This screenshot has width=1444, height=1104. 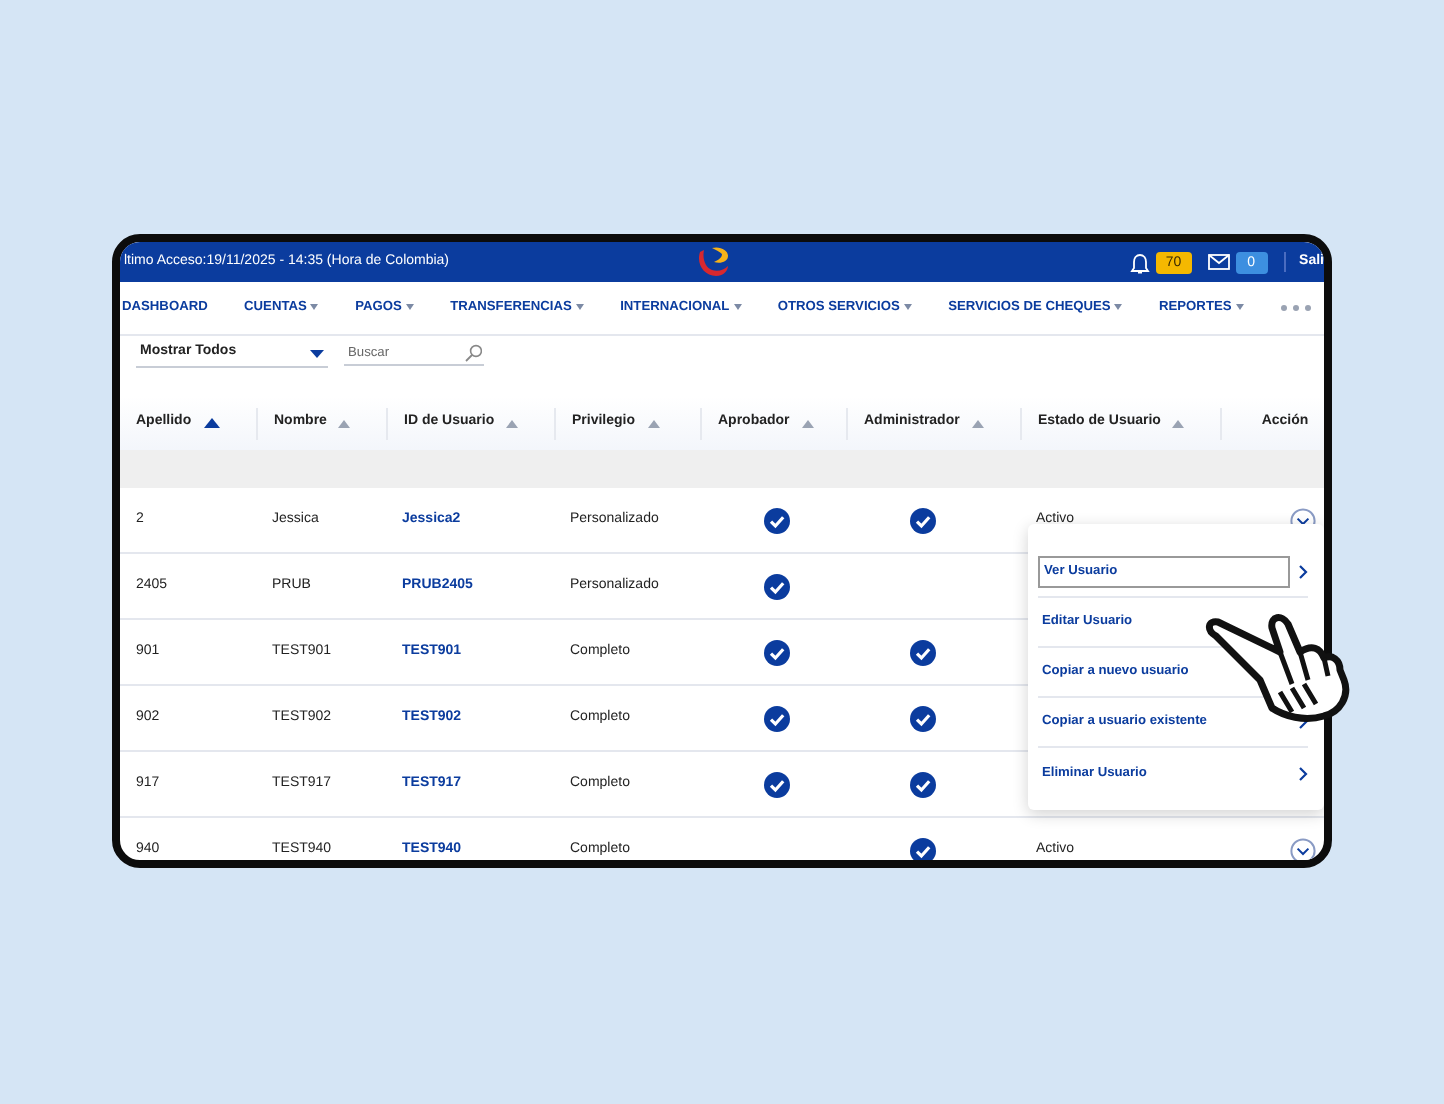 What do you see at coordinates (211, 423) in the screenshot?
I see `sort-asc-icon` at bounding box center [211, 423].